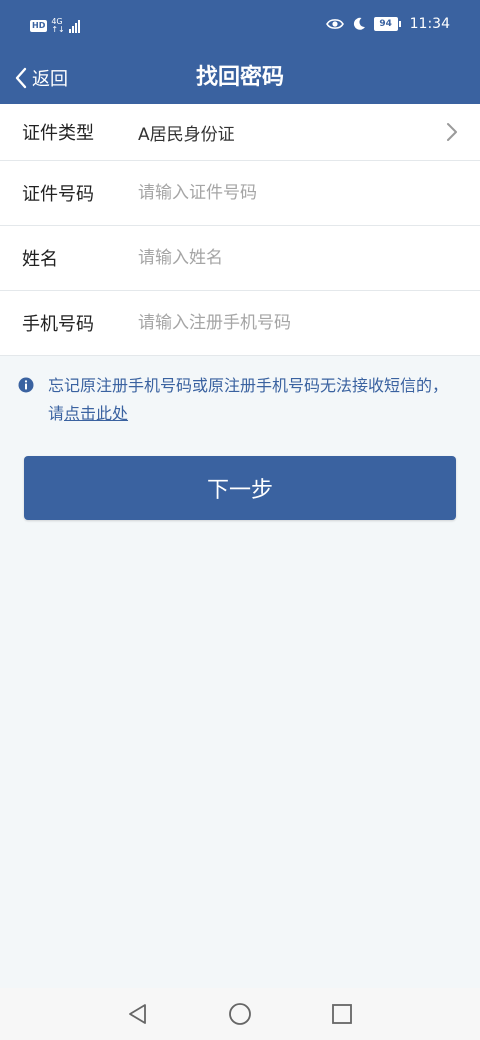  I want to click on battery-icon: 94, so click(387, 24).